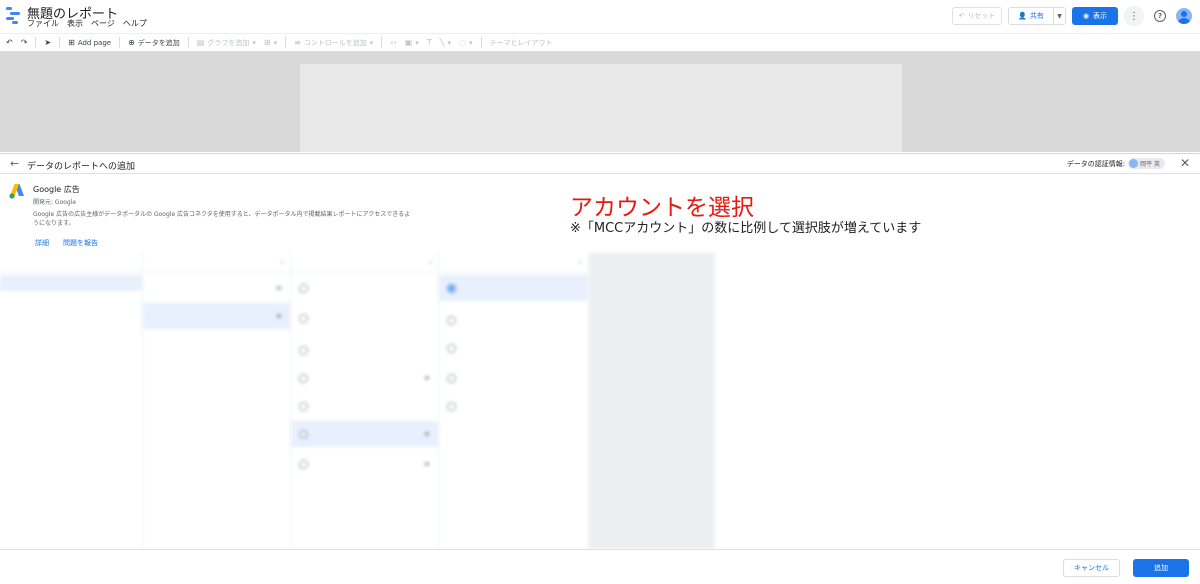 This screenshot has width=1200, height=584. I want to click on add-page-button: ⊞ Add page, so click(89, 42).